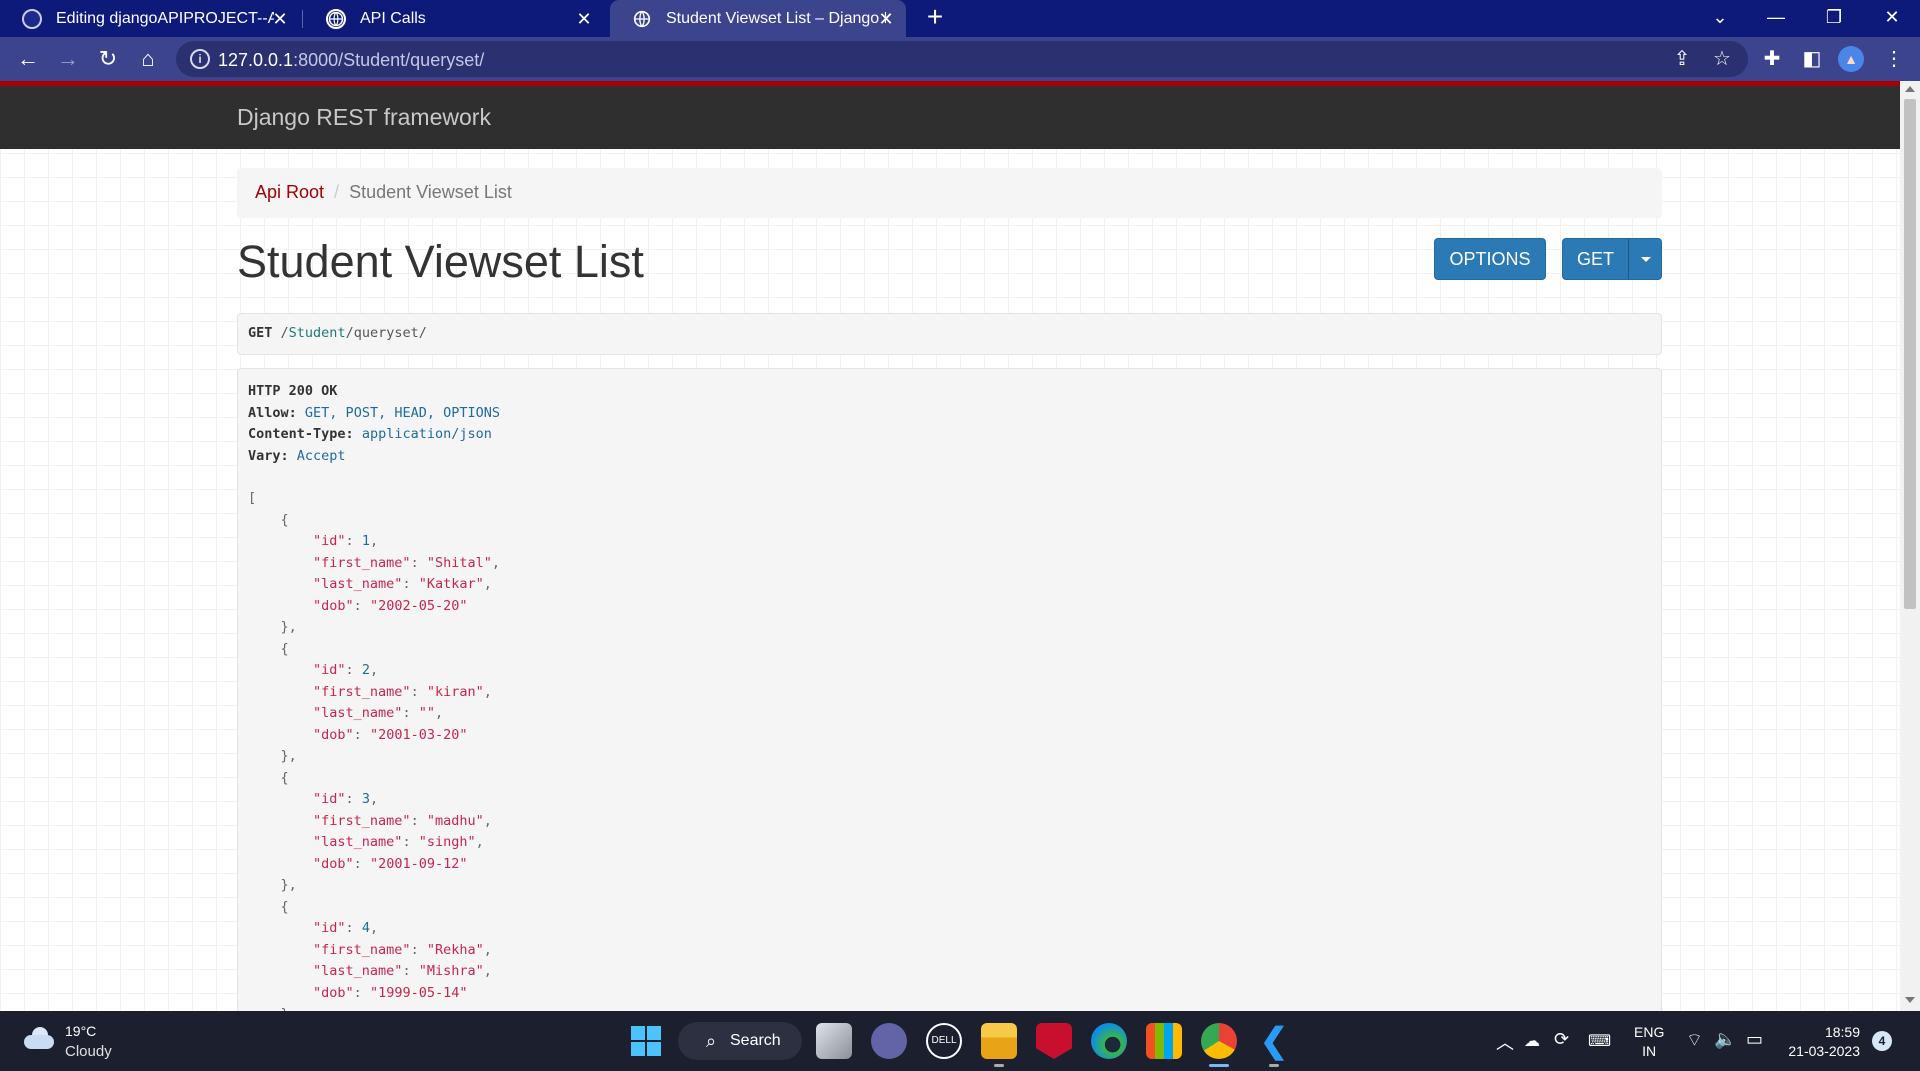  Describe the element at coordinates (390, 734) in the screenshot. I see `json-field-dob: "dob": "2001-03-20"` at that location.